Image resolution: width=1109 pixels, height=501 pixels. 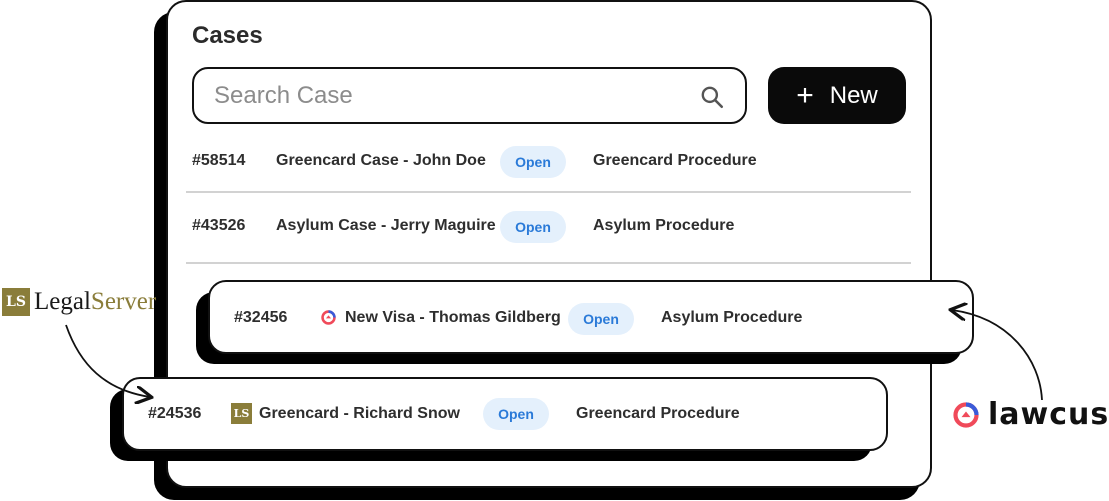 What do you see at coordinates (107, 360) in the screenshot?
I see `legalserver-arrow` at bounding box center [107, 360].